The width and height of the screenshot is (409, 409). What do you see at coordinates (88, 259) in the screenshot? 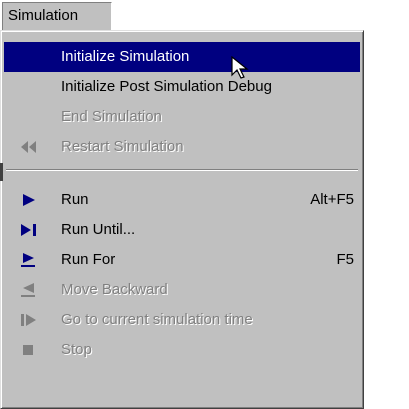
I see `menu-item-label: Run For` at bounding box center [88, 259].